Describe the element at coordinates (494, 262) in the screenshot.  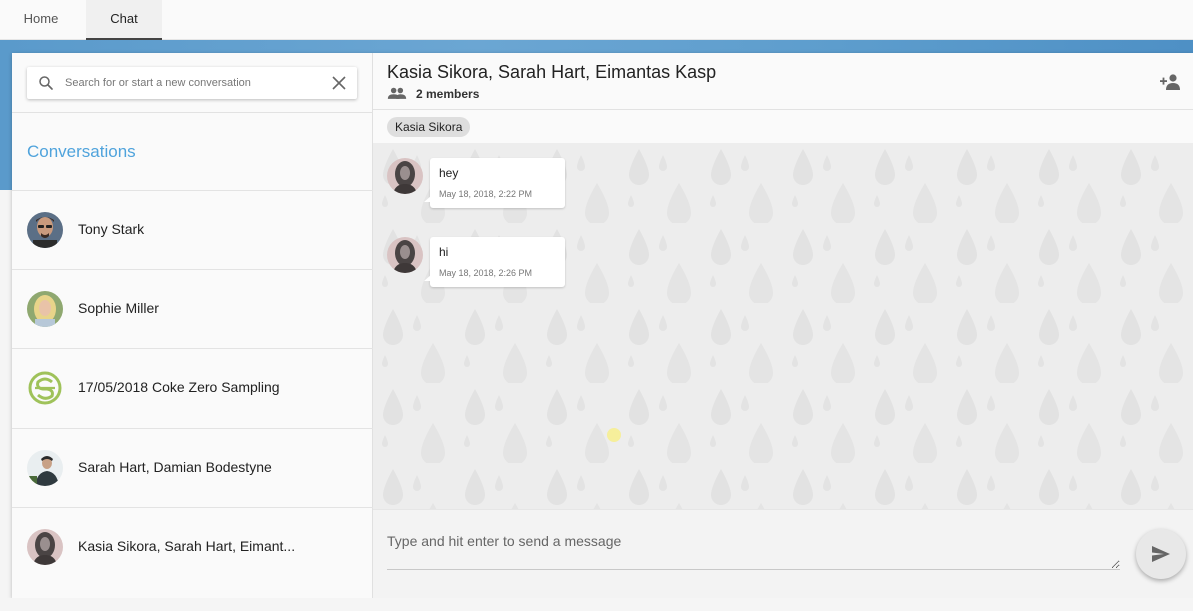
I see `message-bubble: hi May 18, 2018, 2:26 PM` at that location.